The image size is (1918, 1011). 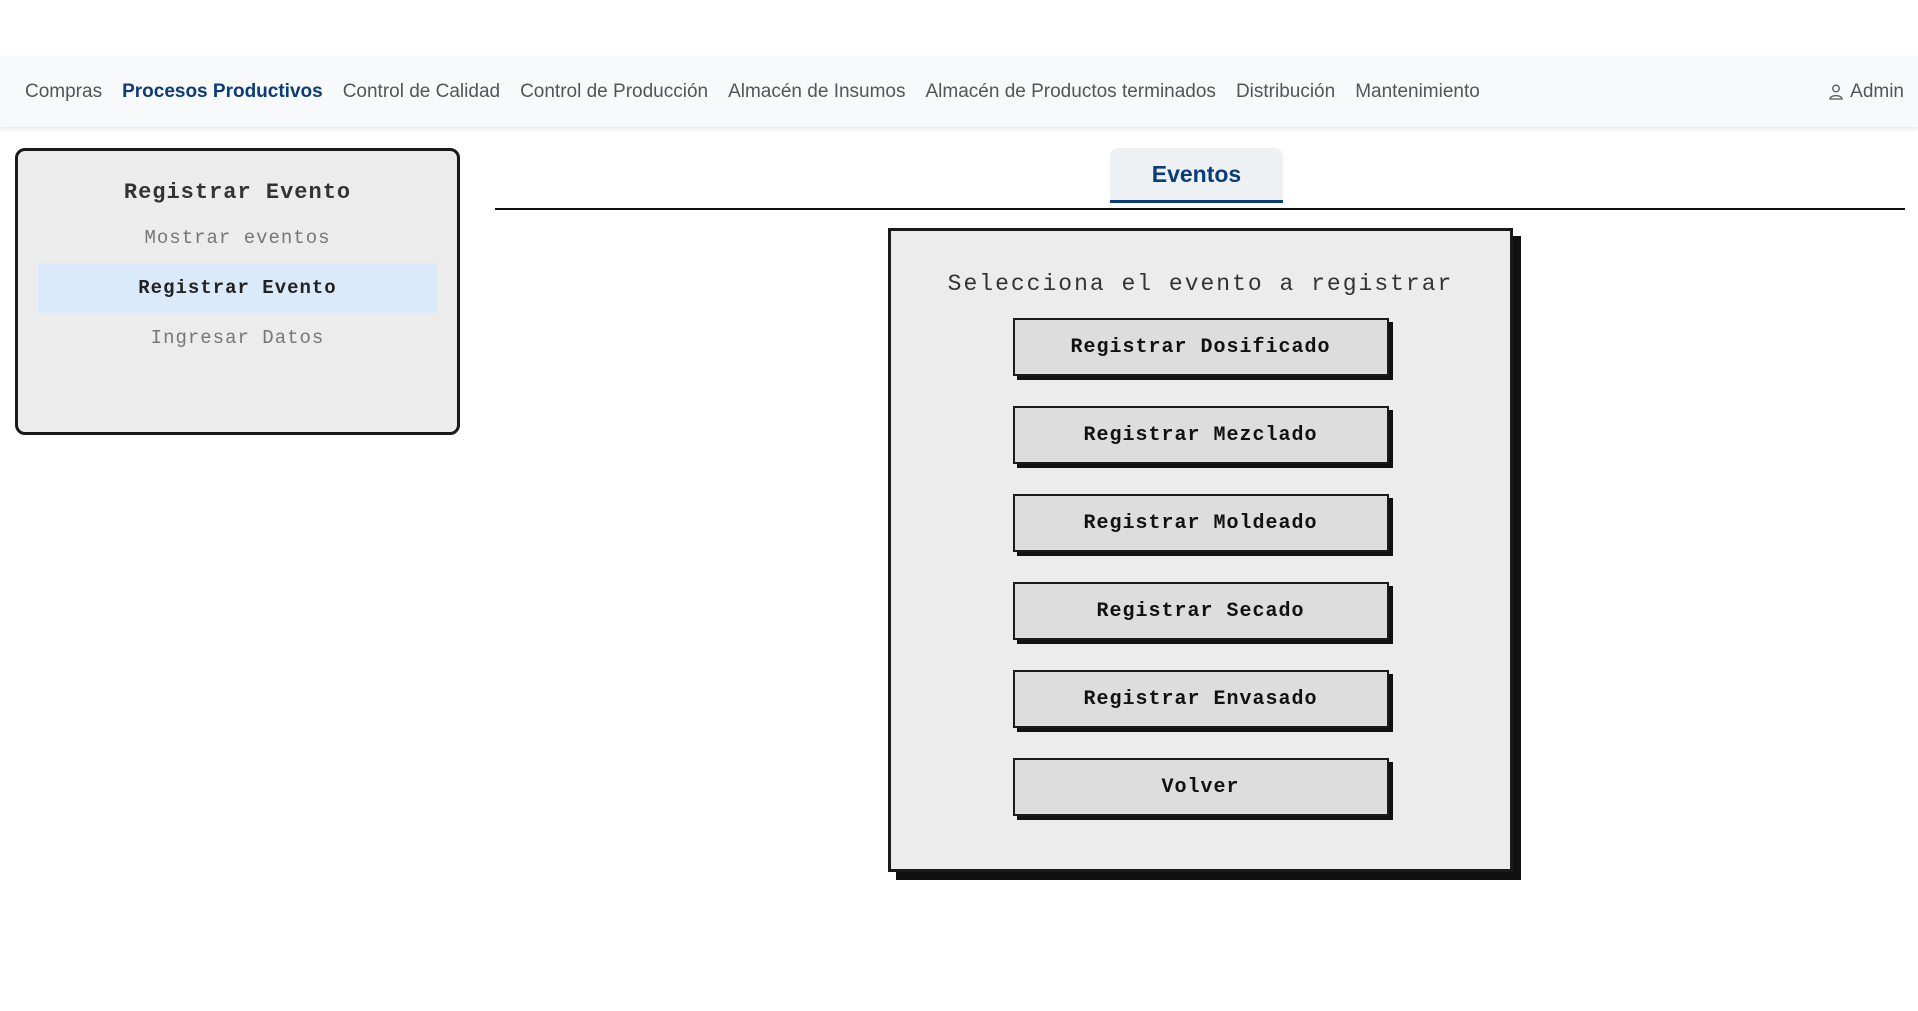 I want to click on nav-item-control-calidad: Control de Calidad, so click(x=421, y=92).